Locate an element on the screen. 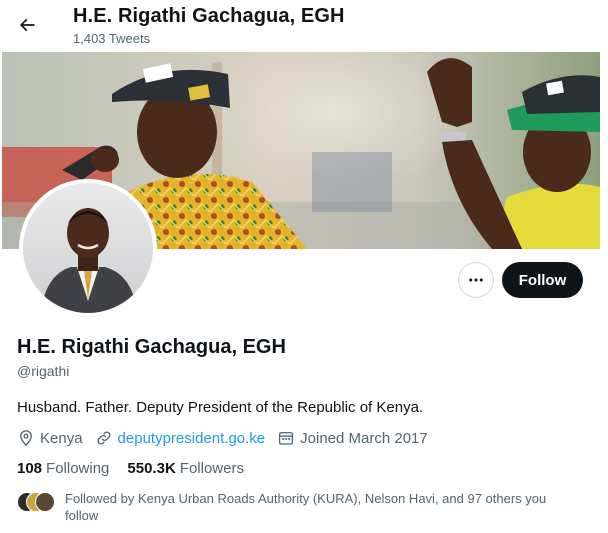 The image size is (608, 533). location-text: Kenya is located at coordinates (61, 438).